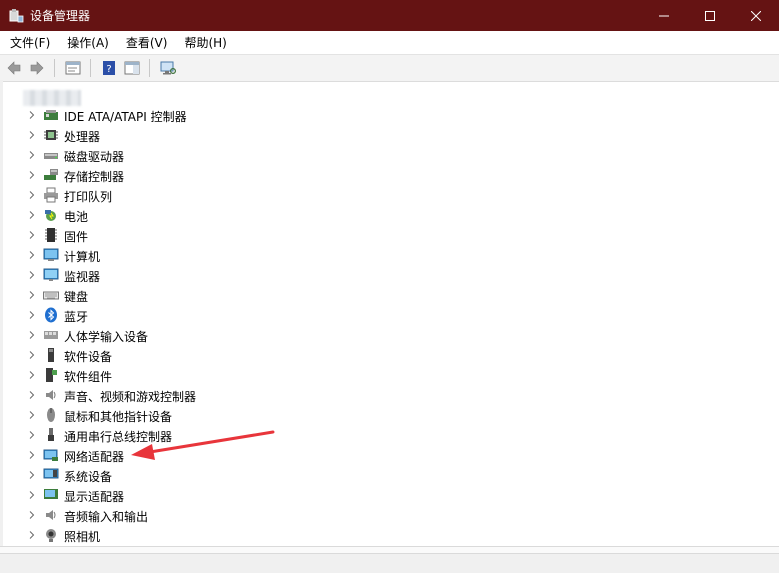 This screenshot has height=573, width=779. Describe the element at coordinates (130, 397) in the screenshot. I see `tree-item-label: 声音、视频和游戏控制器` at that location.